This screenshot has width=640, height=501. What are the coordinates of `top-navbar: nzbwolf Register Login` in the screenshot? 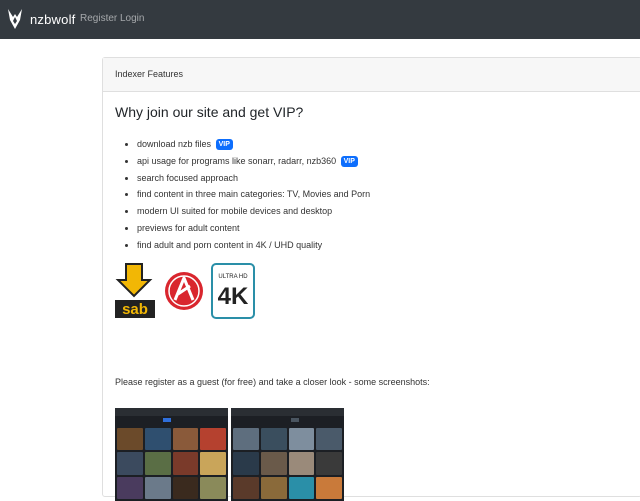 It's located at (320, 19).